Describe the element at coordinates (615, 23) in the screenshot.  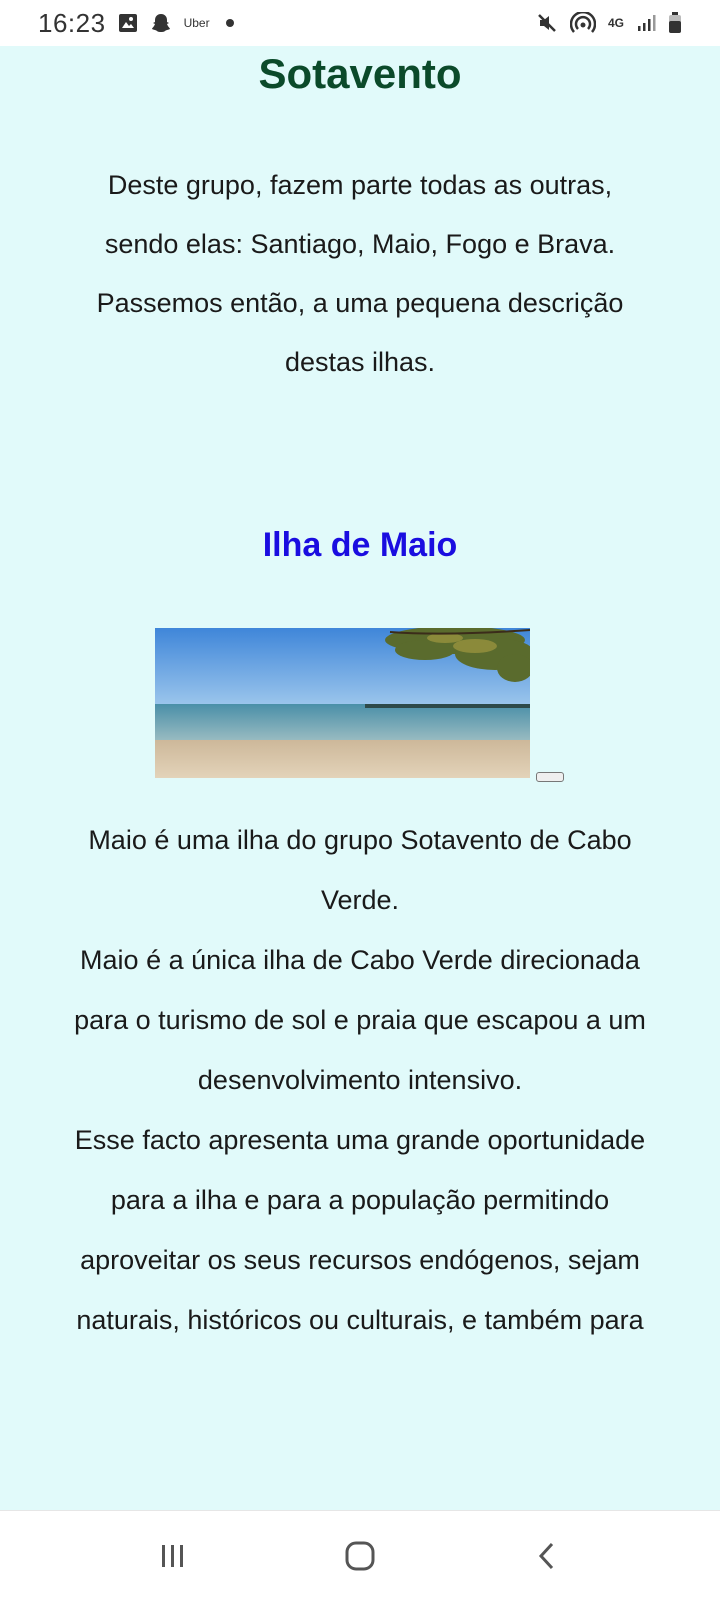
I see `network-4g-icon: 4G` at that location.